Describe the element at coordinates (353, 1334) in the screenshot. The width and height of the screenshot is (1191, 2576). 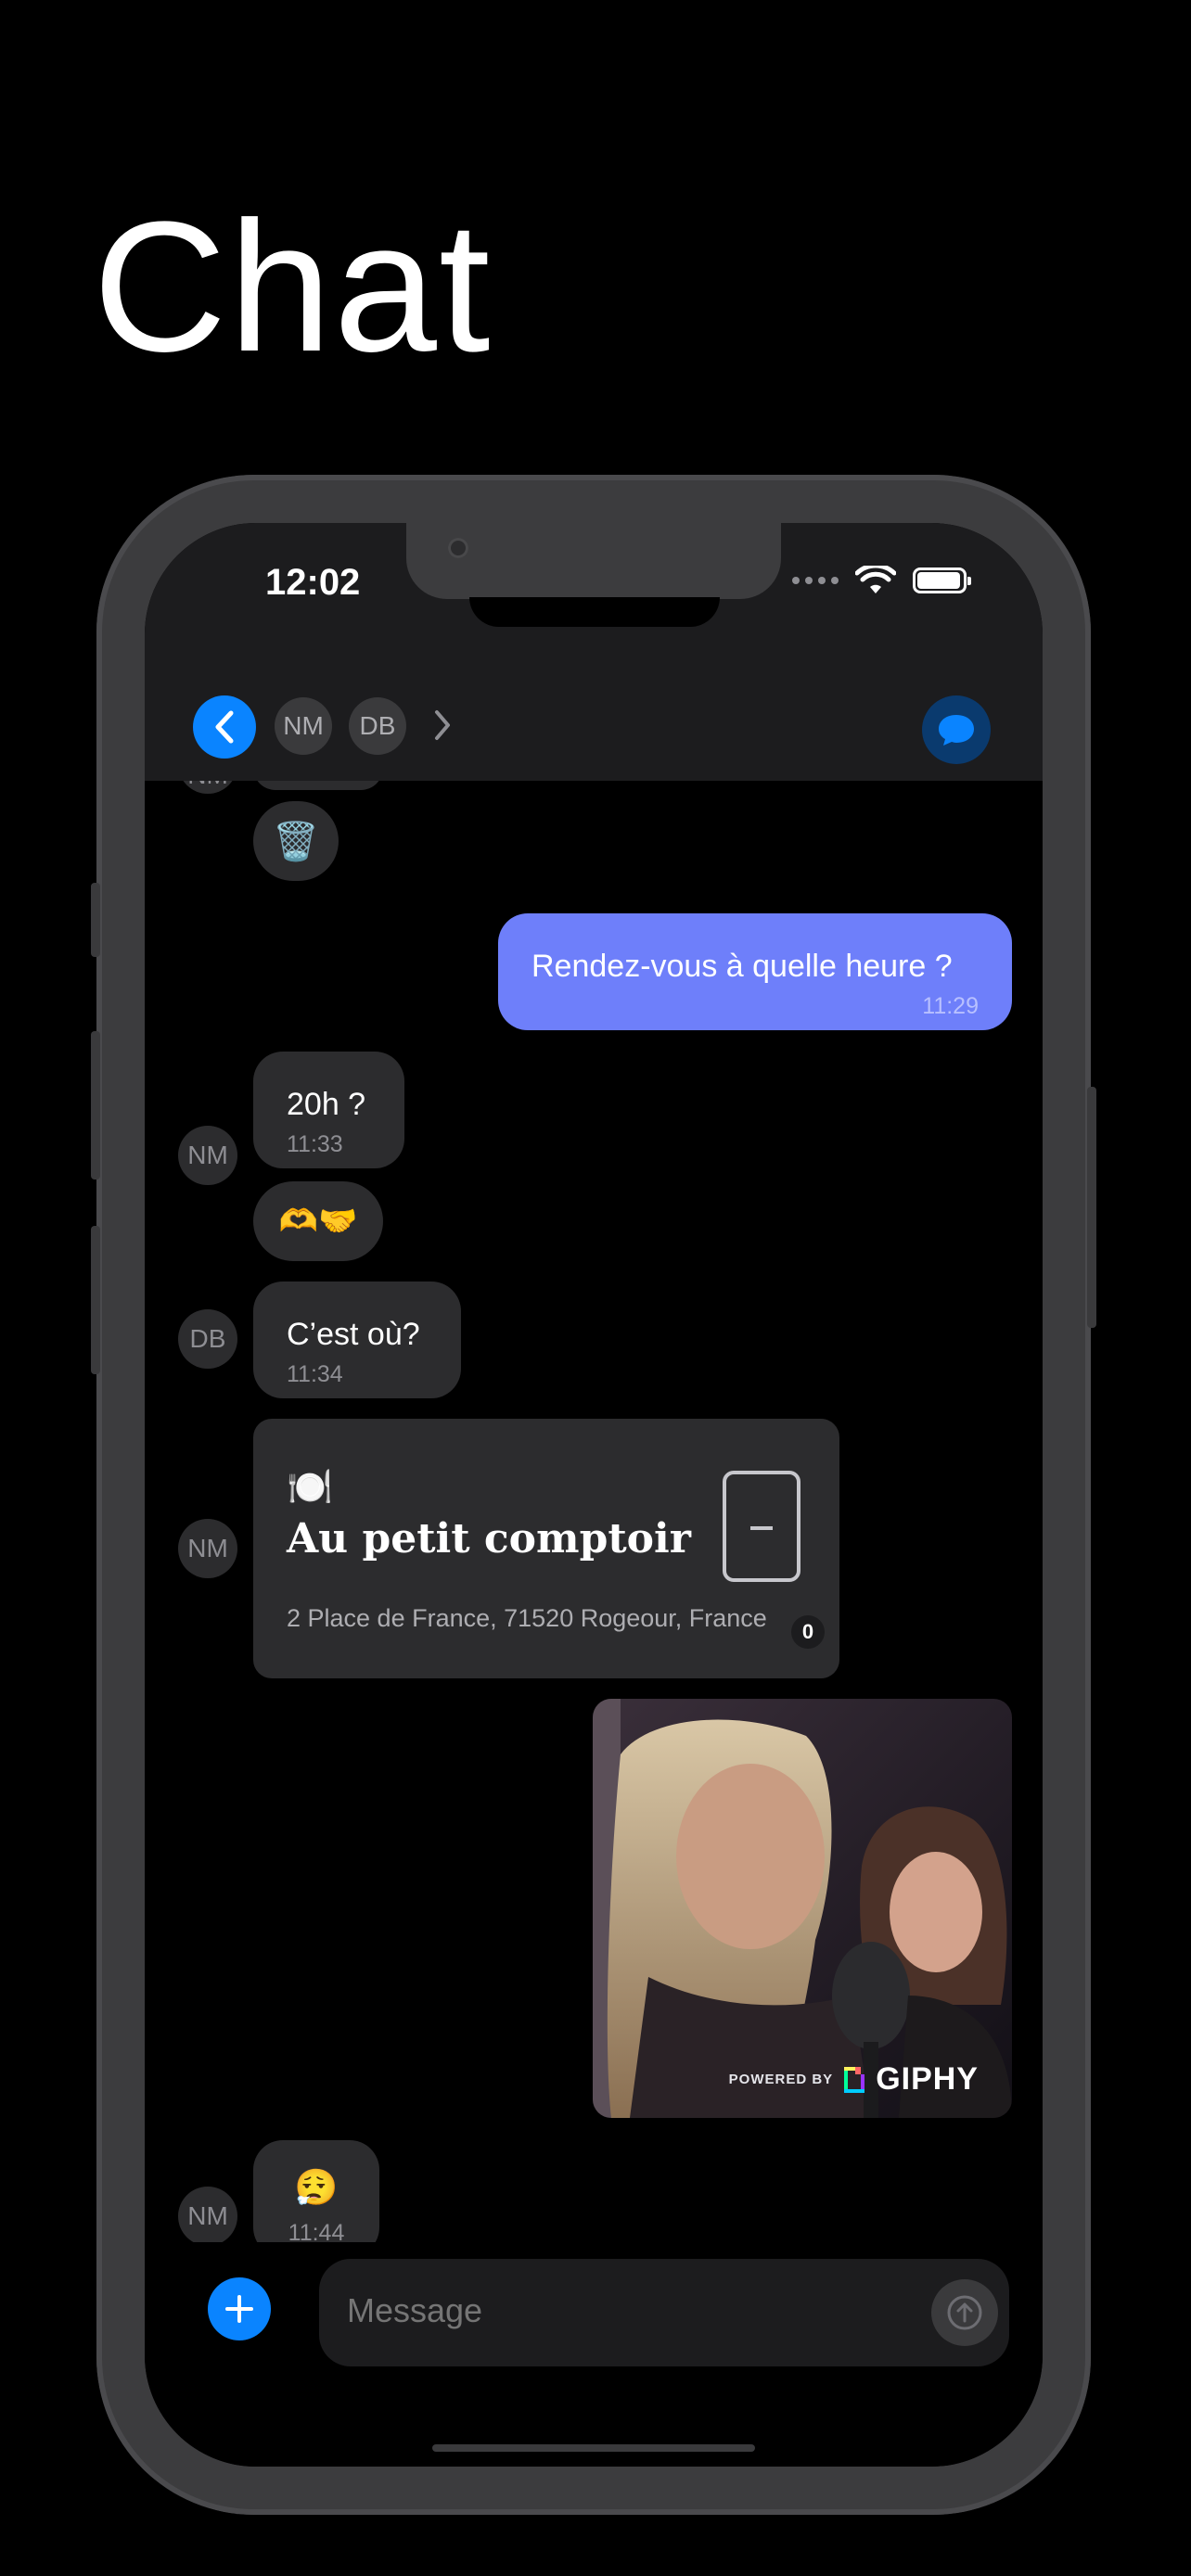
I see `message-text: C’est où?` at that location.